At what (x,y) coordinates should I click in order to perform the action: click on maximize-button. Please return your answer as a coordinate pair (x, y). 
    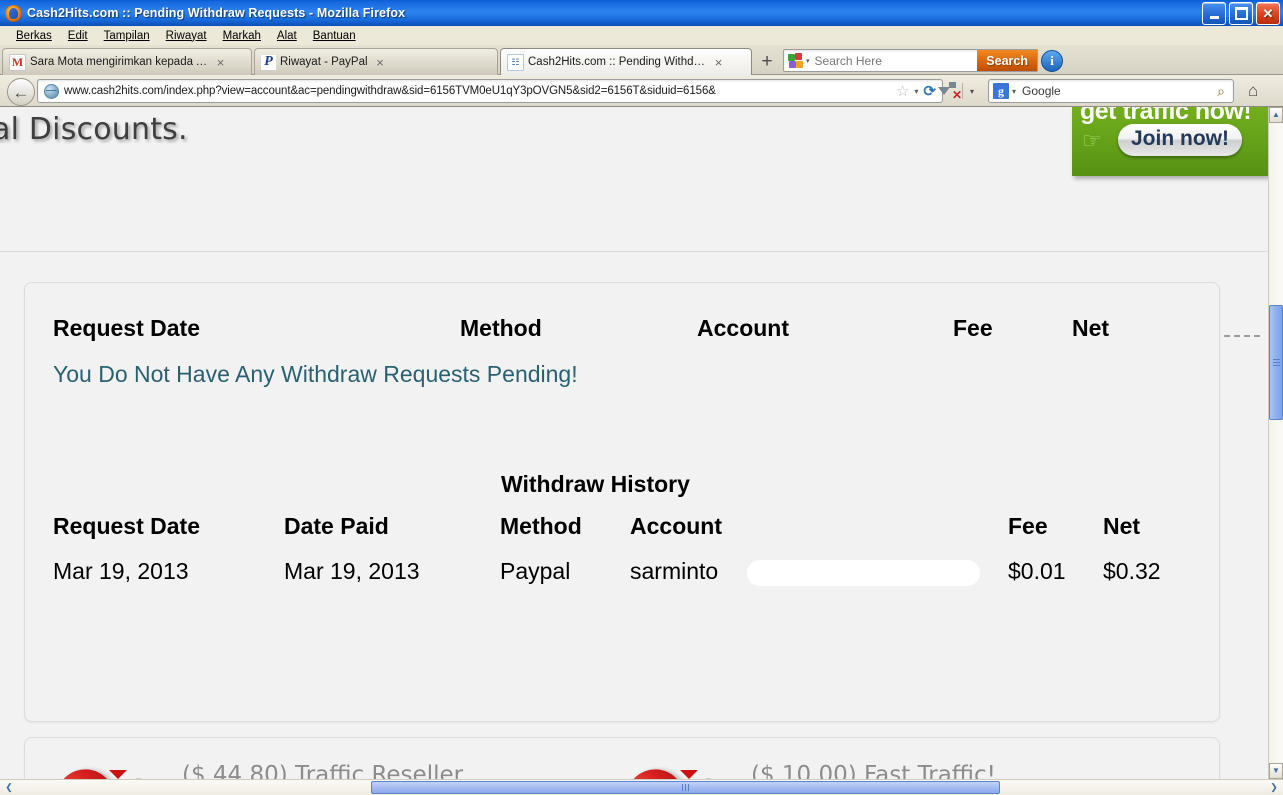
    Looking at the image, I should click on (1241, 13).